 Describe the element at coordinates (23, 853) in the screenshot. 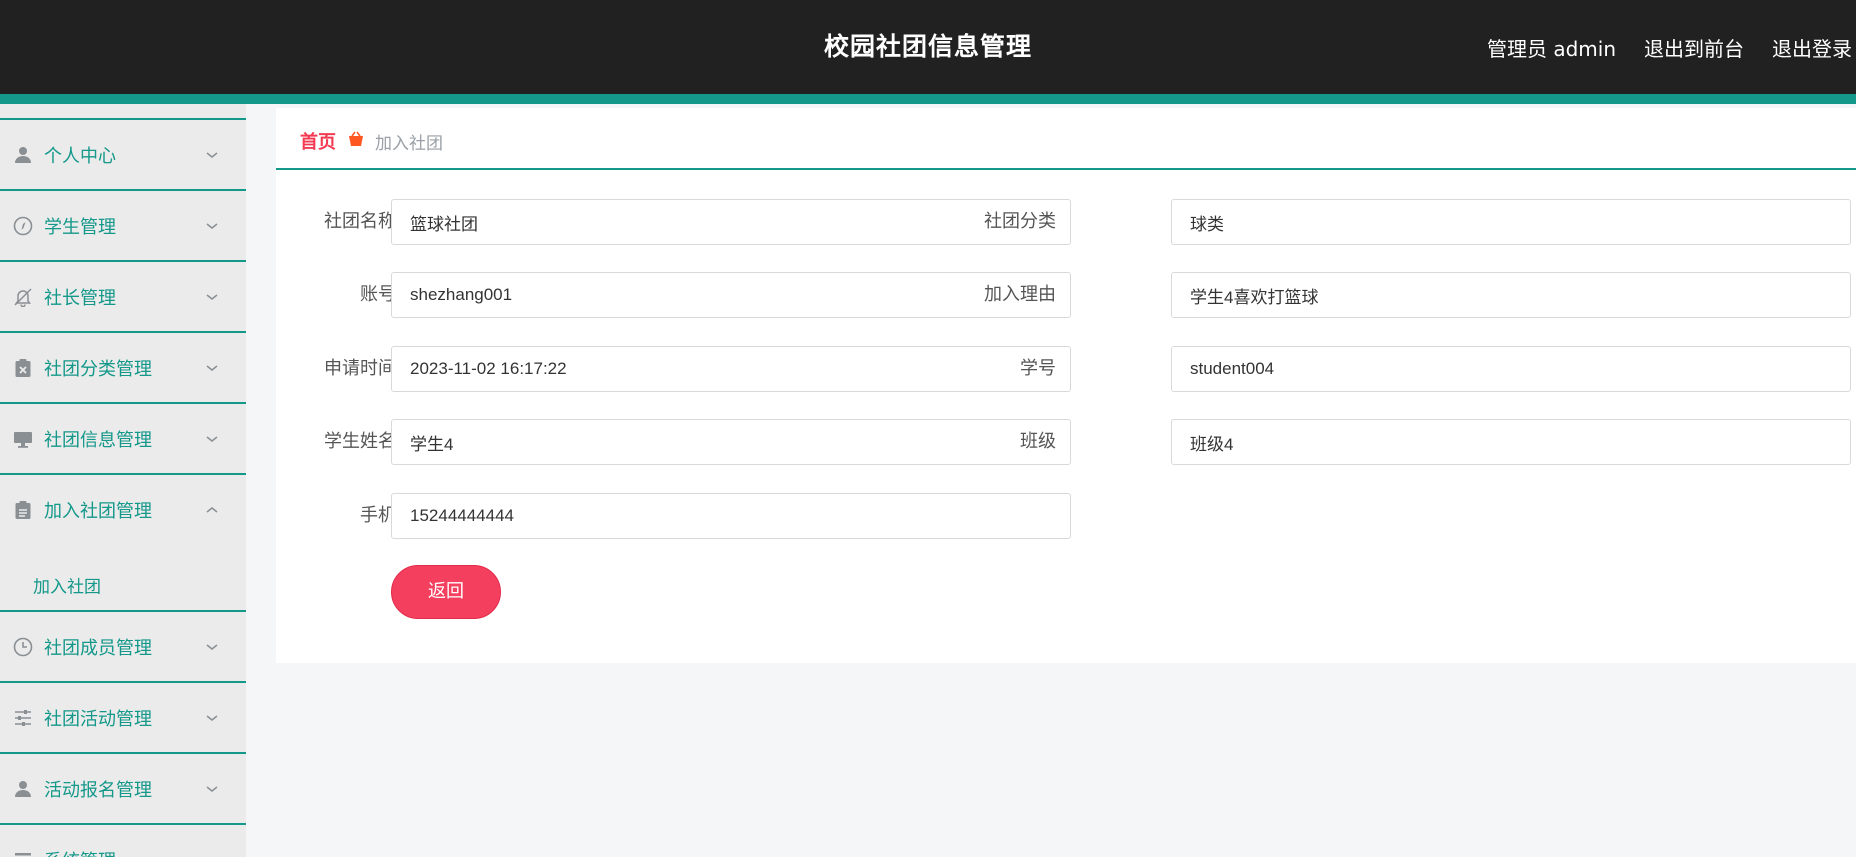

I see `menu-icon` at that location.